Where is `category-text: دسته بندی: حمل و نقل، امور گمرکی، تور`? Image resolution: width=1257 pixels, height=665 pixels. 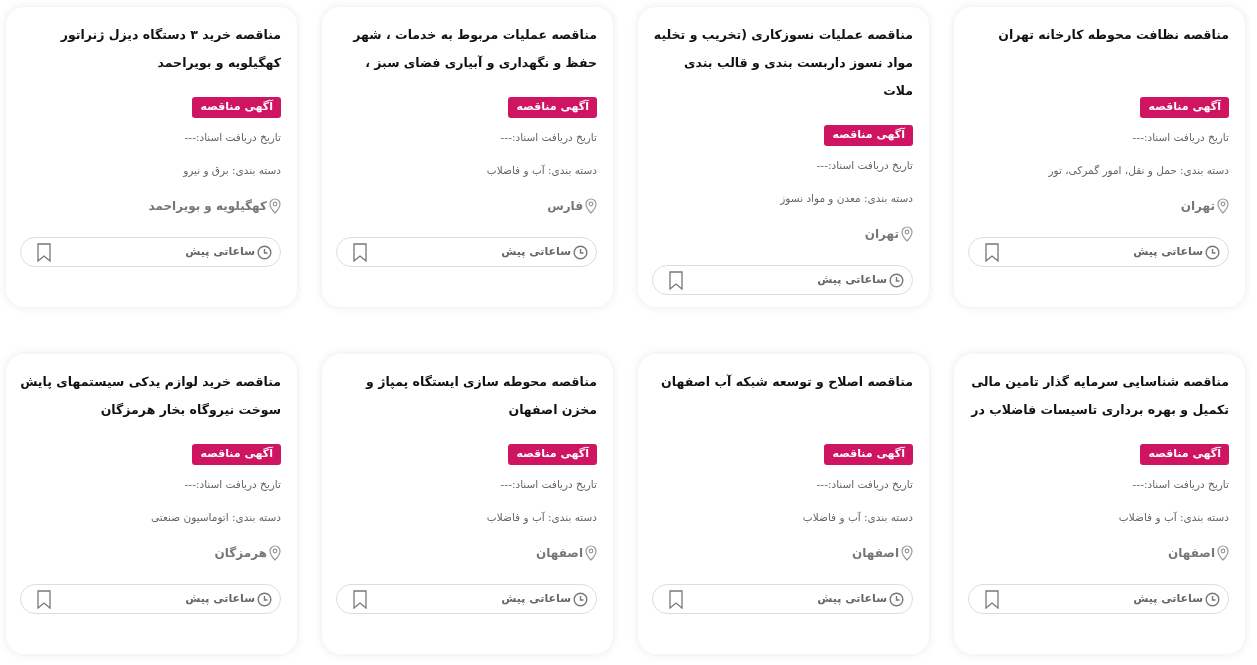 category-text: دسته بندی: حمل و نقل، امور گمرکی، تور is located at coordinates (1138, 171).